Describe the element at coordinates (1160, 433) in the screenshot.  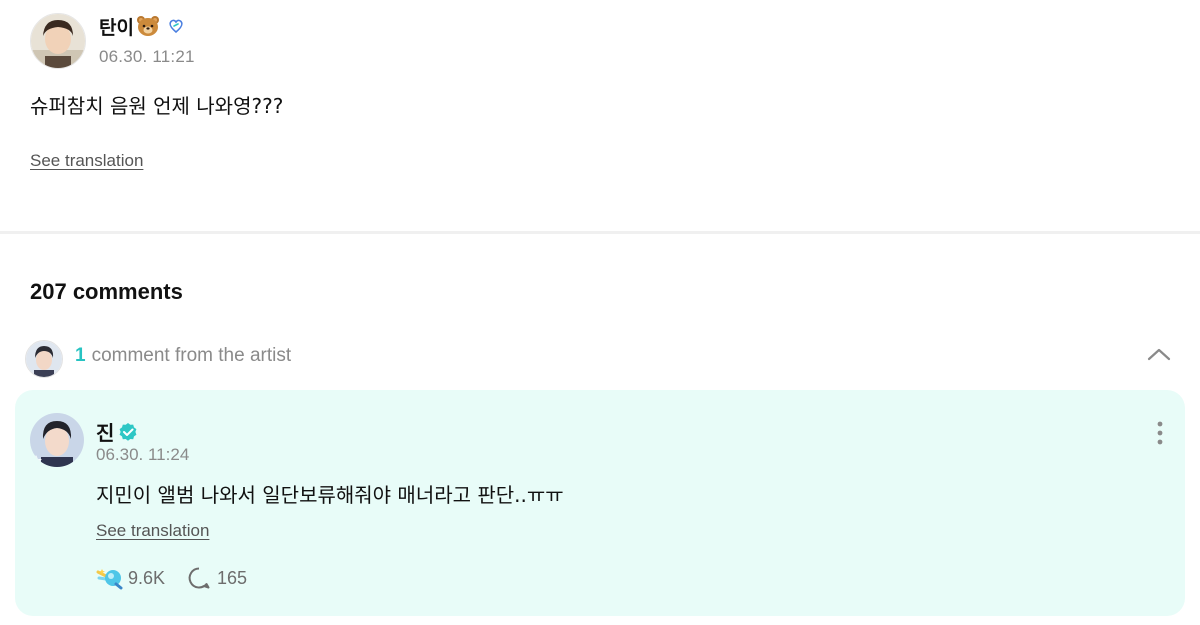
I see `more-options-icon` at that location.